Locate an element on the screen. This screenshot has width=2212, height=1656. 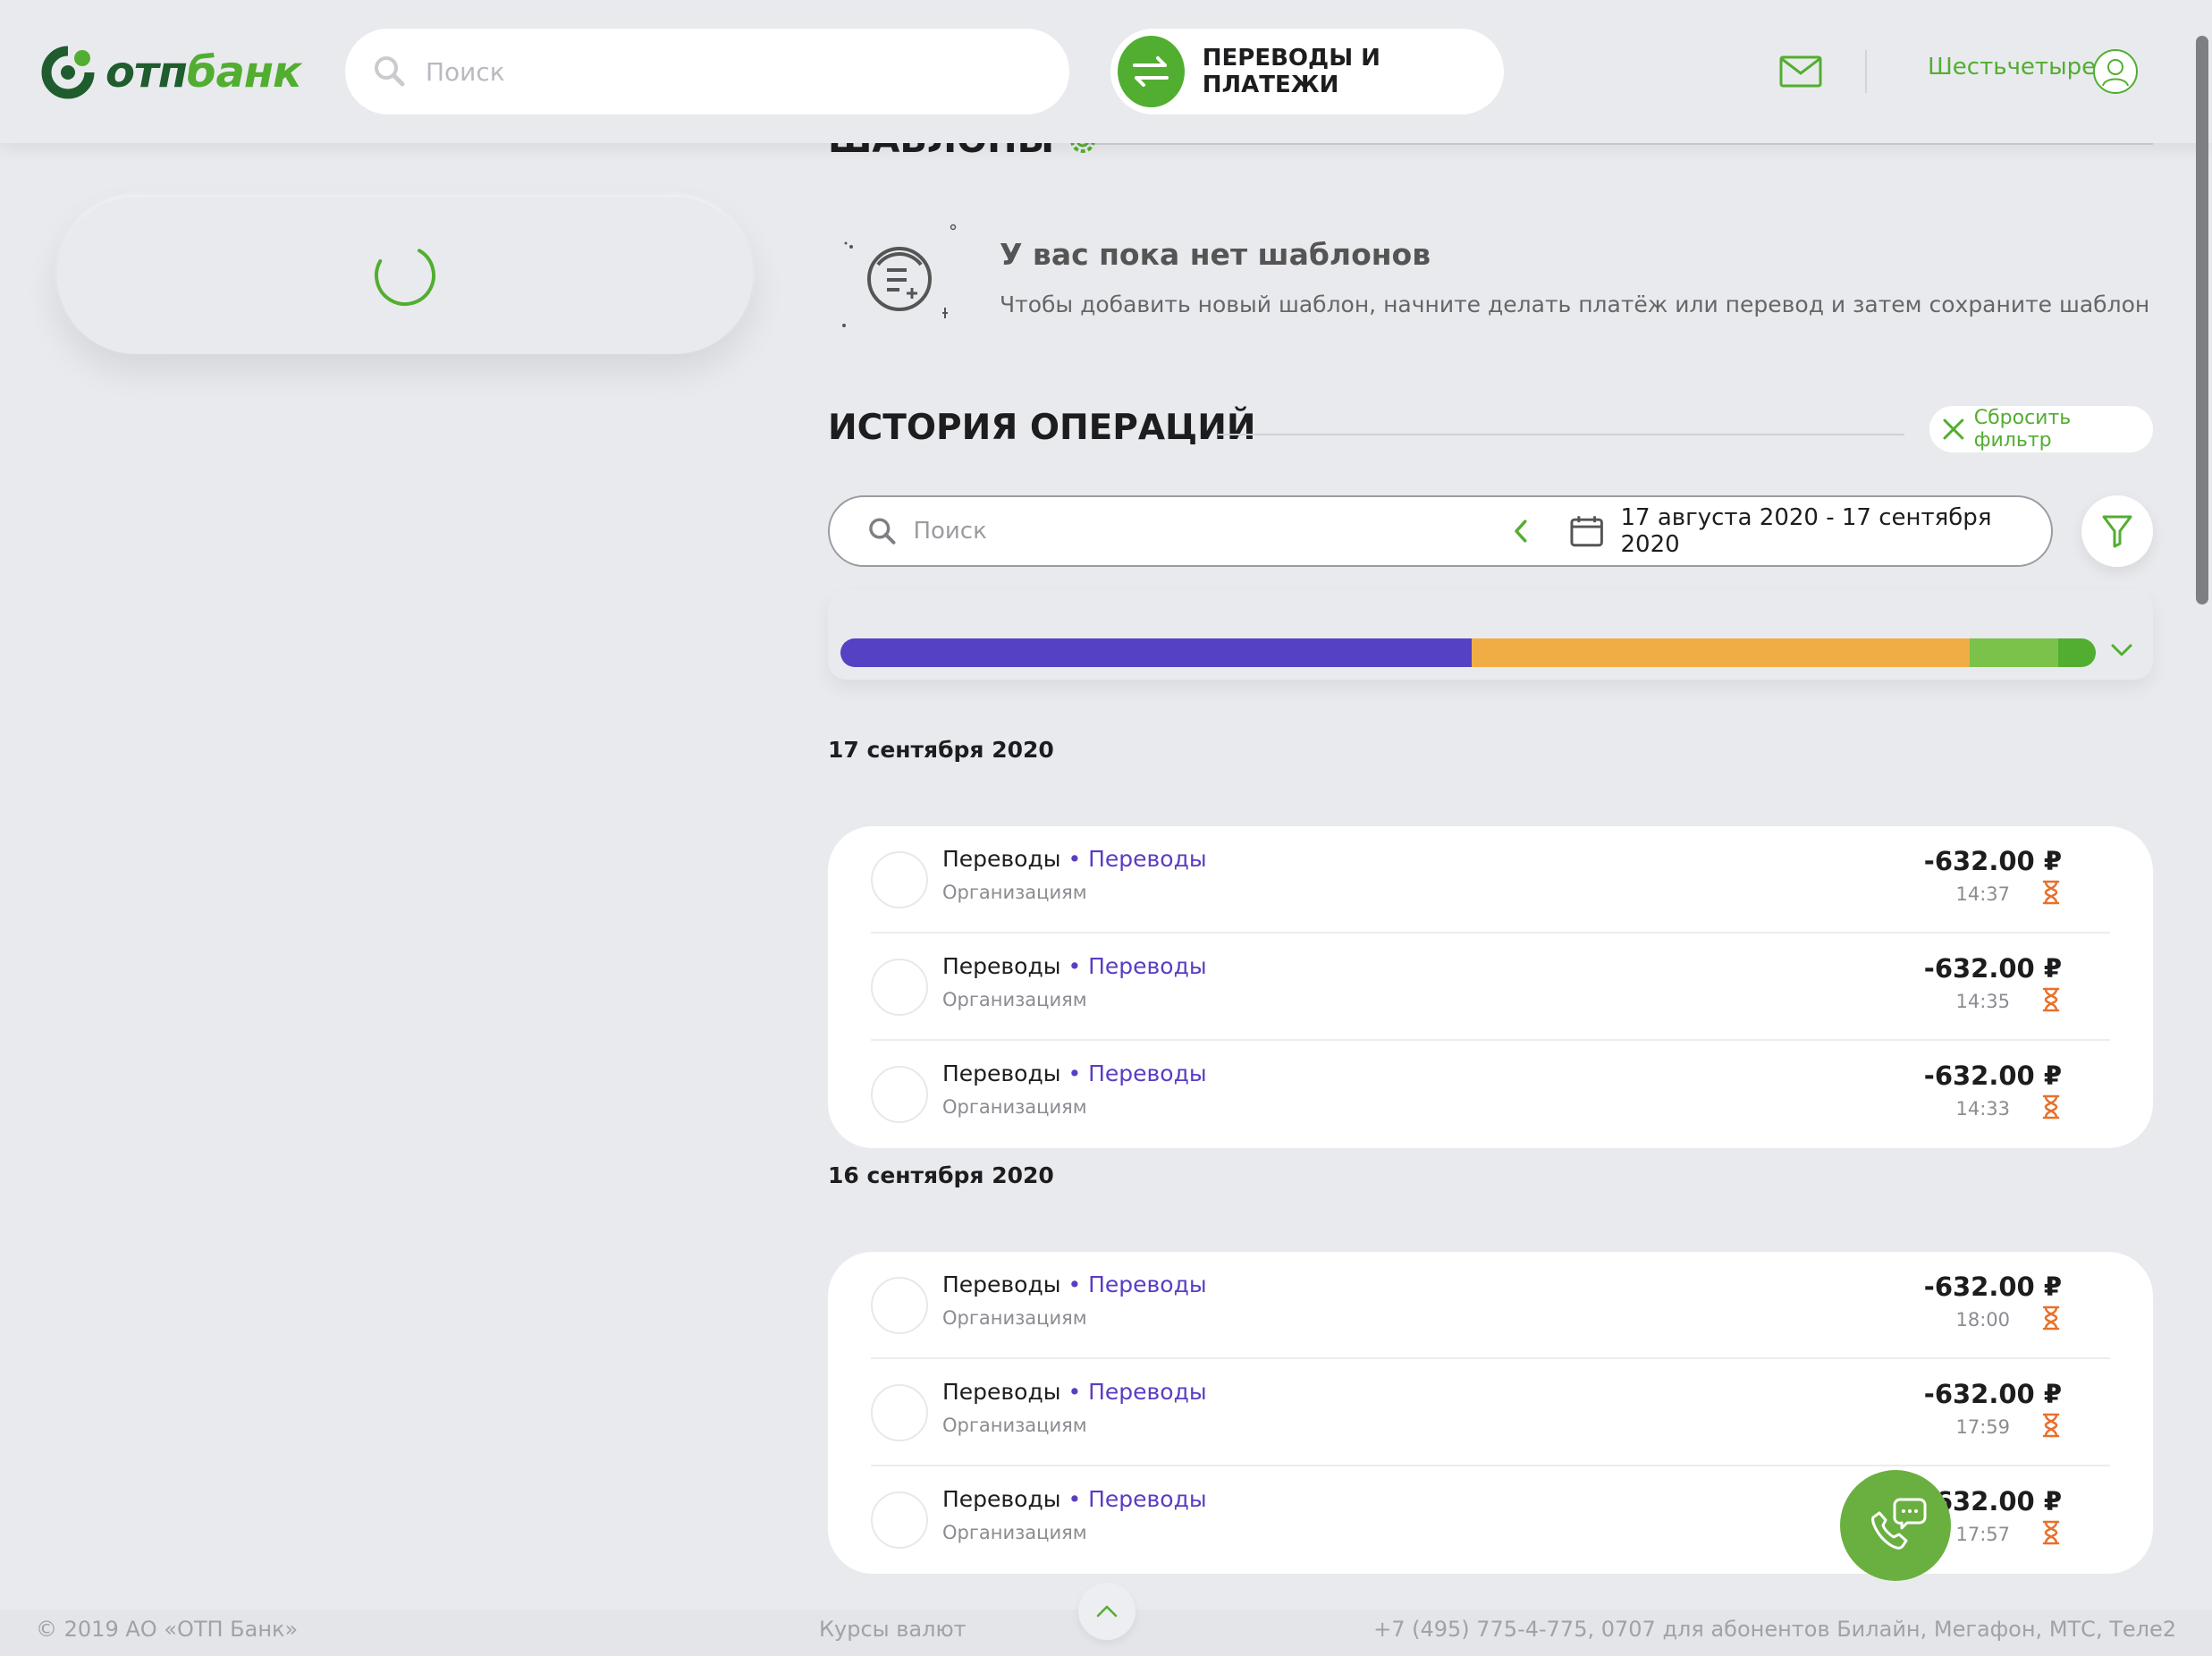
otp-bank-logo: отпбанк is located at coordinates (171, 72).